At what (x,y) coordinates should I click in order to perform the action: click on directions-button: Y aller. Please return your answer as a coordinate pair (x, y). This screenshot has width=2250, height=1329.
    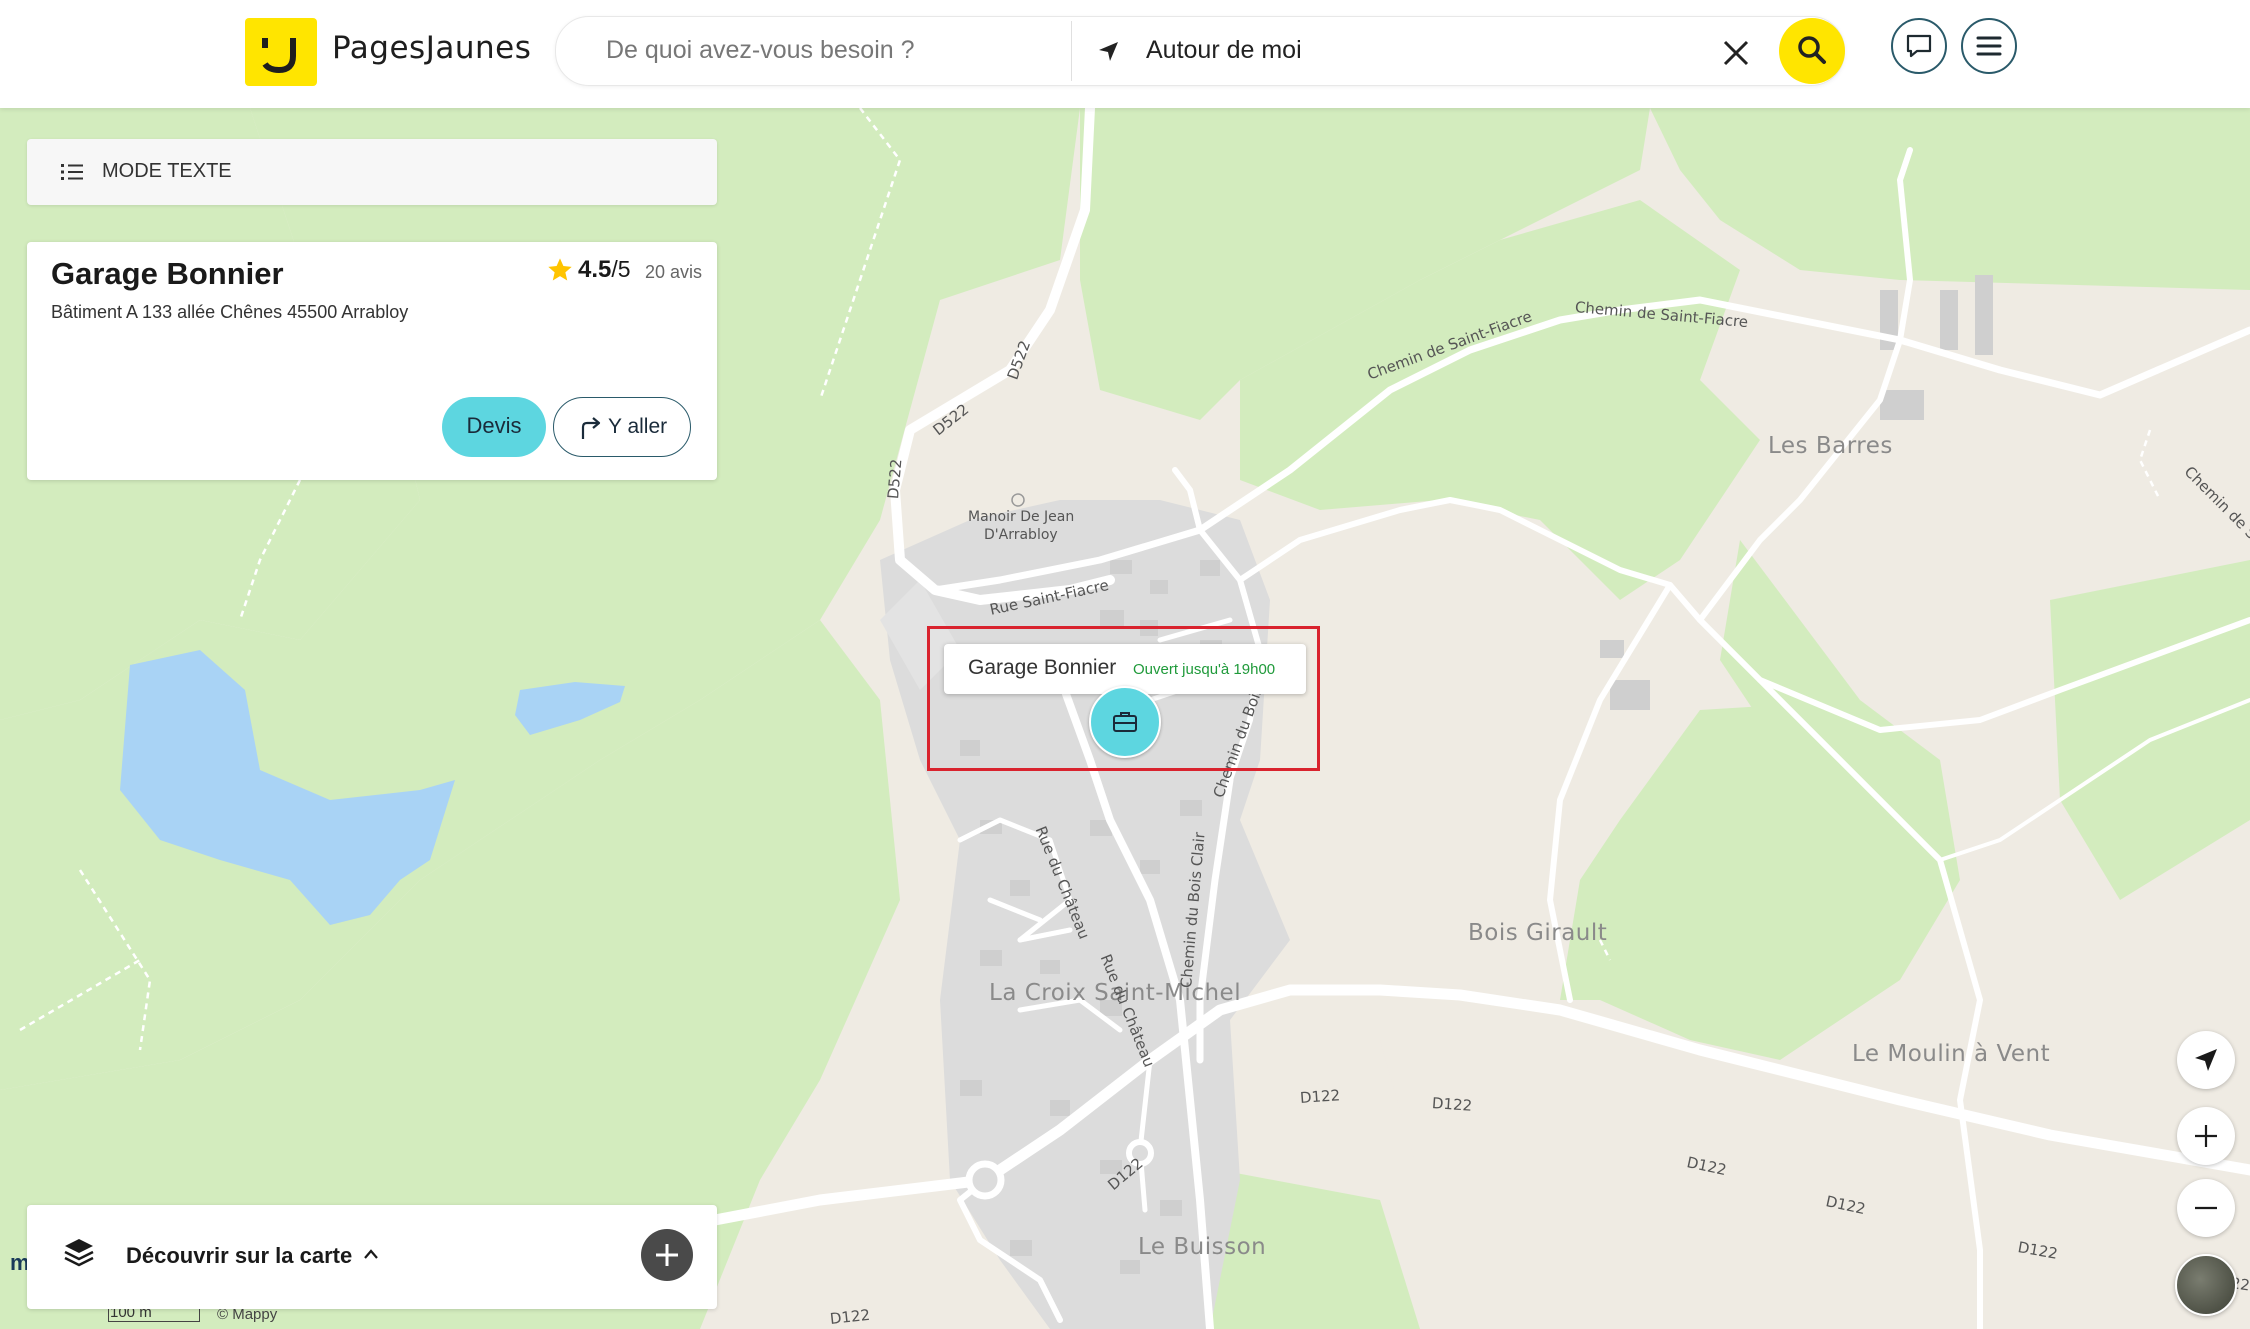
    Looking at the image, I should click on (622, 427).